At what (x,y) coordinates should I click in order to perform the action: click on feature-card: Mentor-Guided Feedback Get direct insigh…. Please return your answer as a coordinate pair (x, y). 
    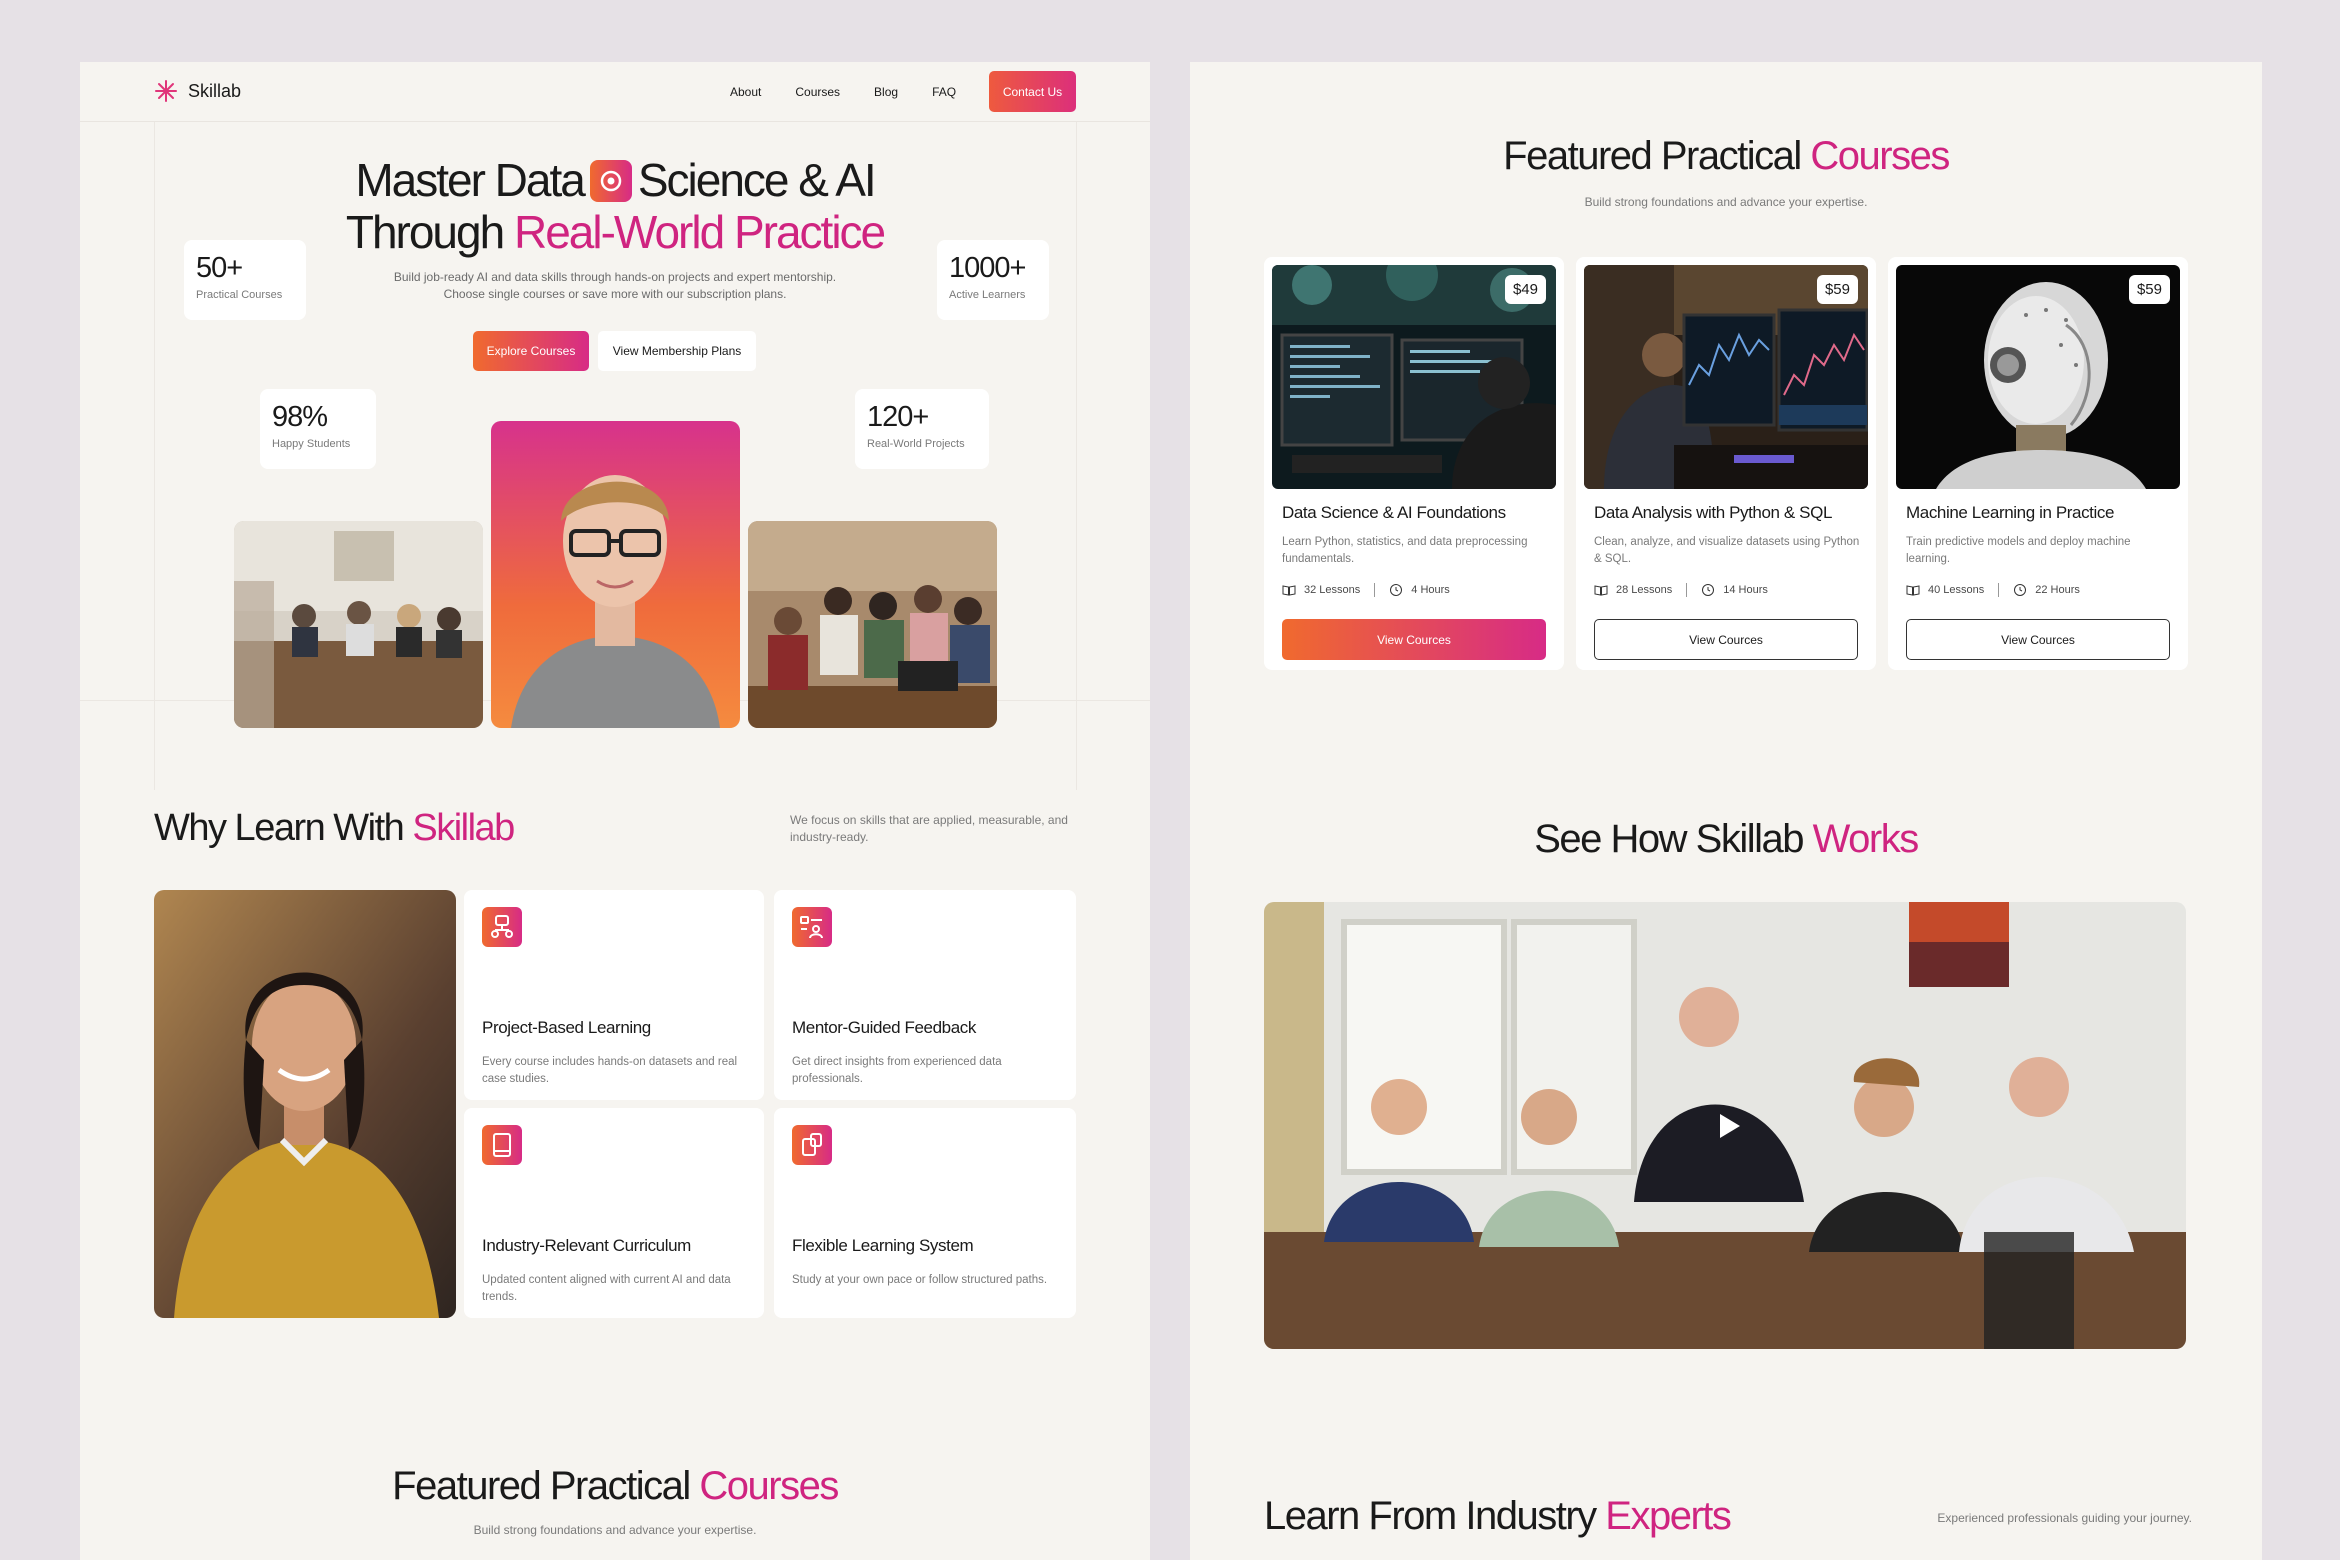
    Looking at the image, I should click on (925, 995).